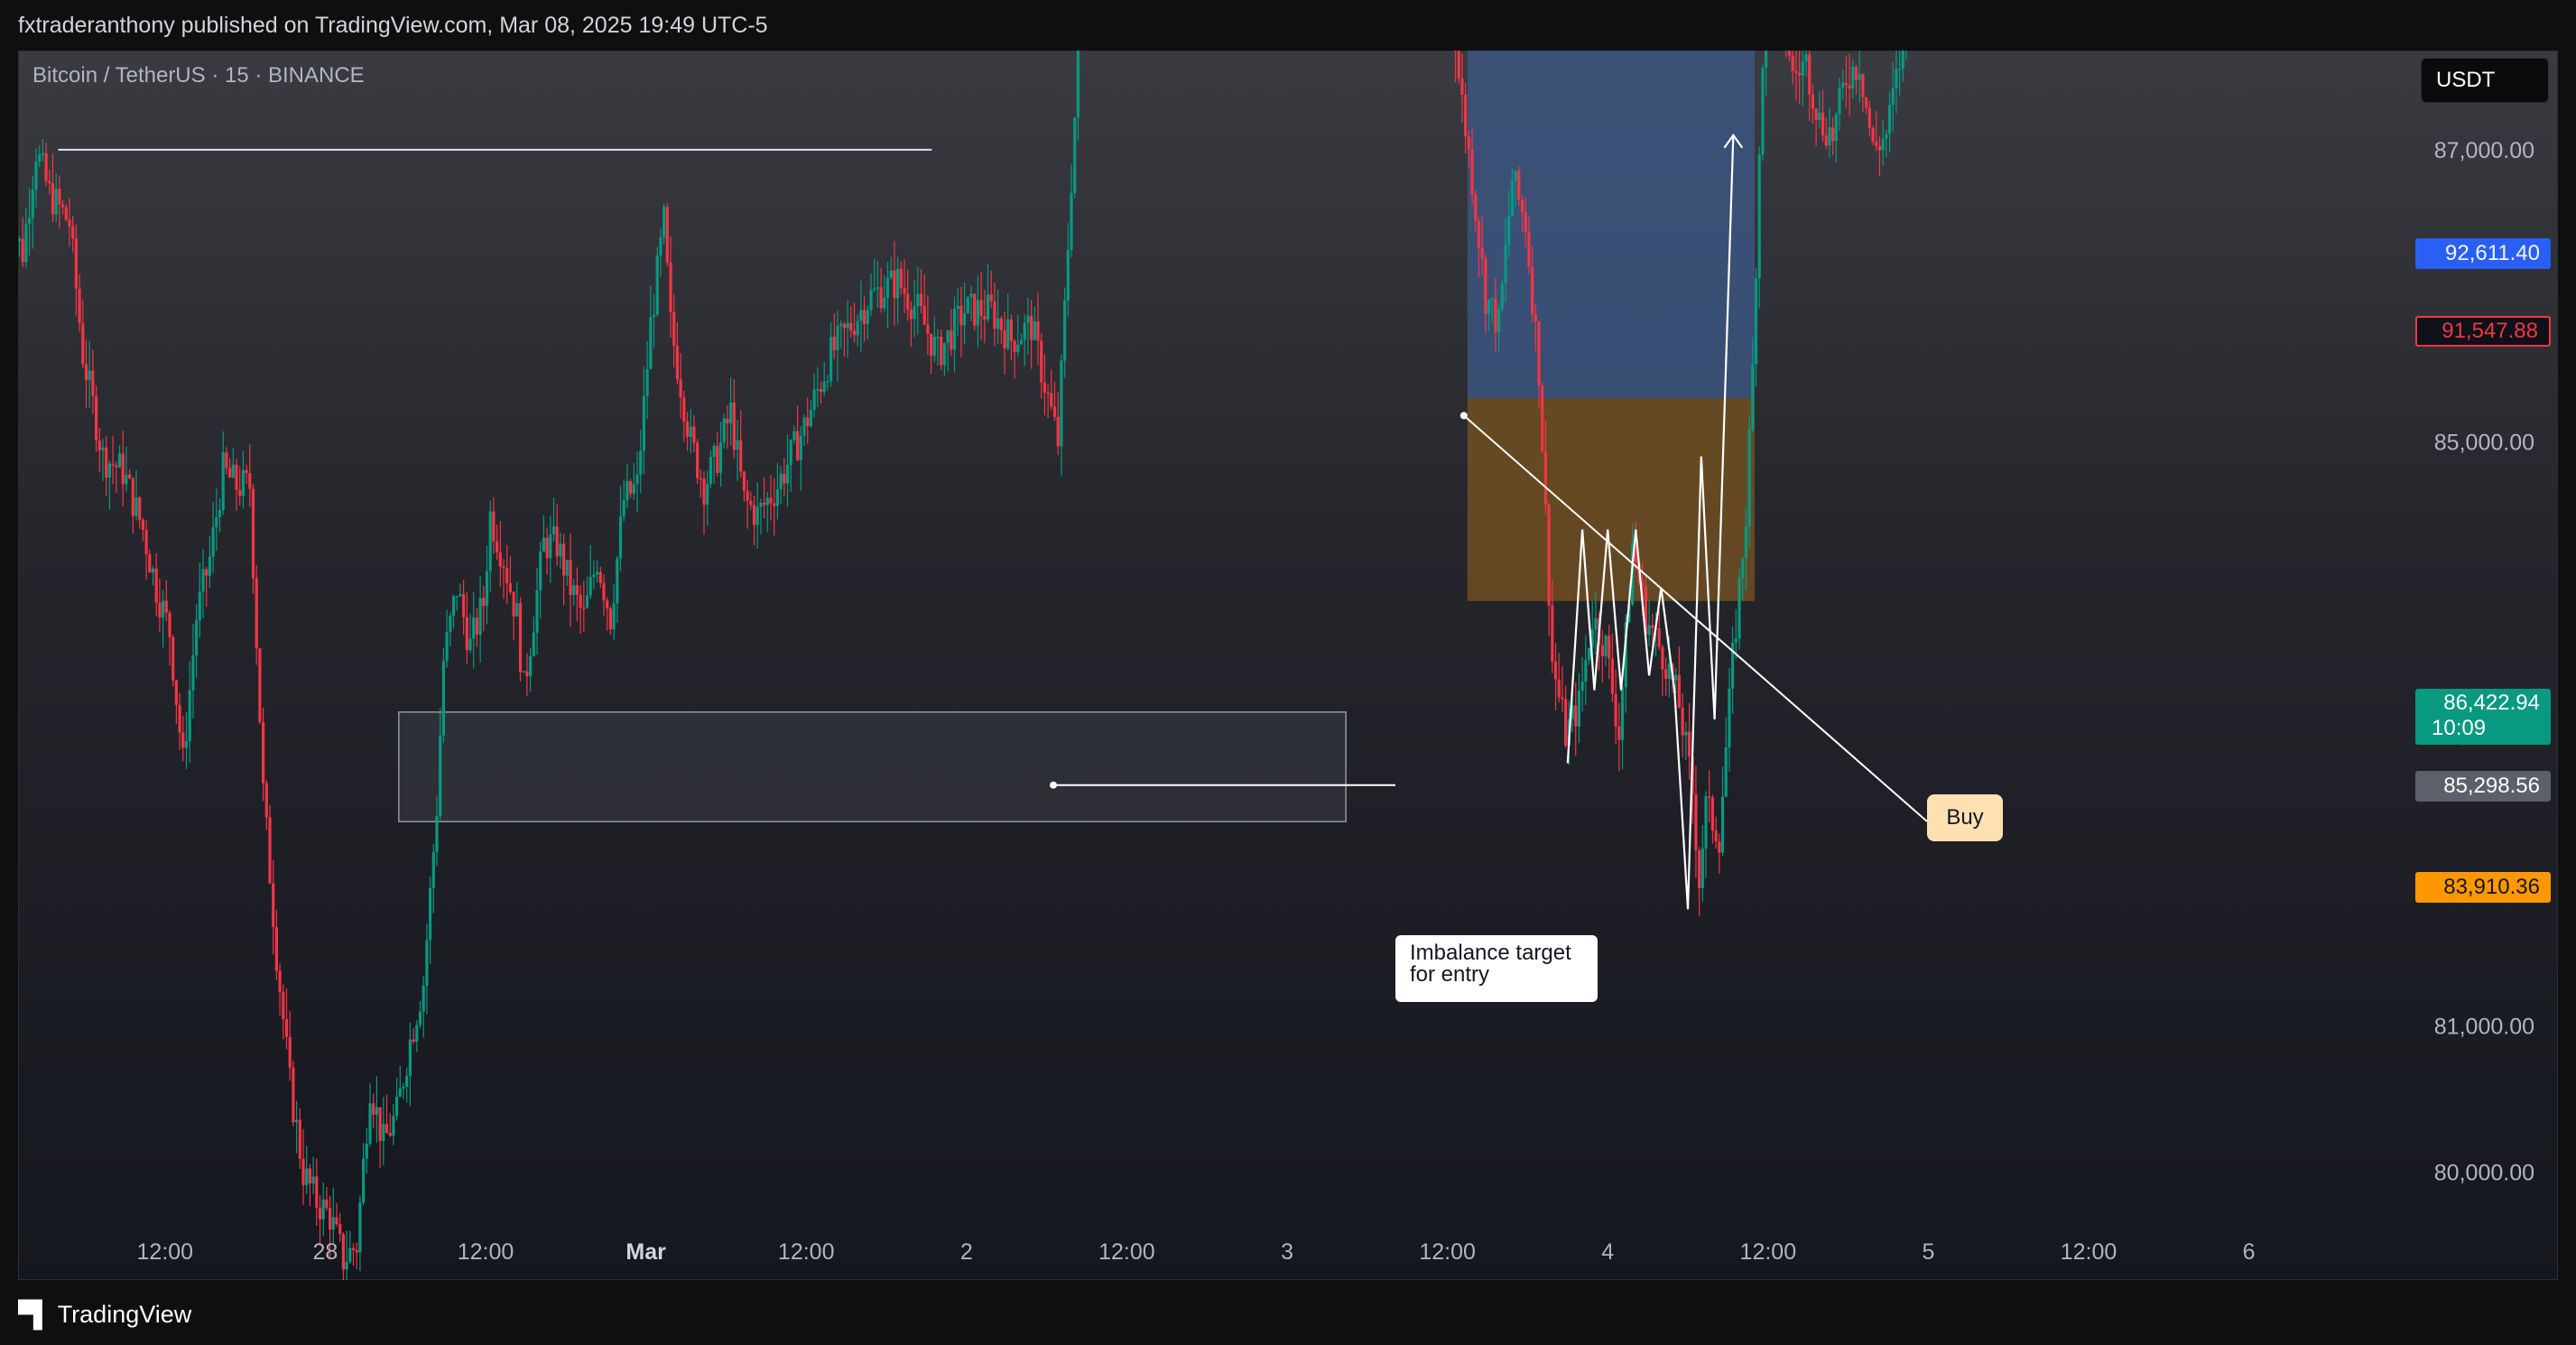 The height and width of the screenshot is (1345, 2576). I want to click on tradingview-name: TradingView, so click(125, 1314).